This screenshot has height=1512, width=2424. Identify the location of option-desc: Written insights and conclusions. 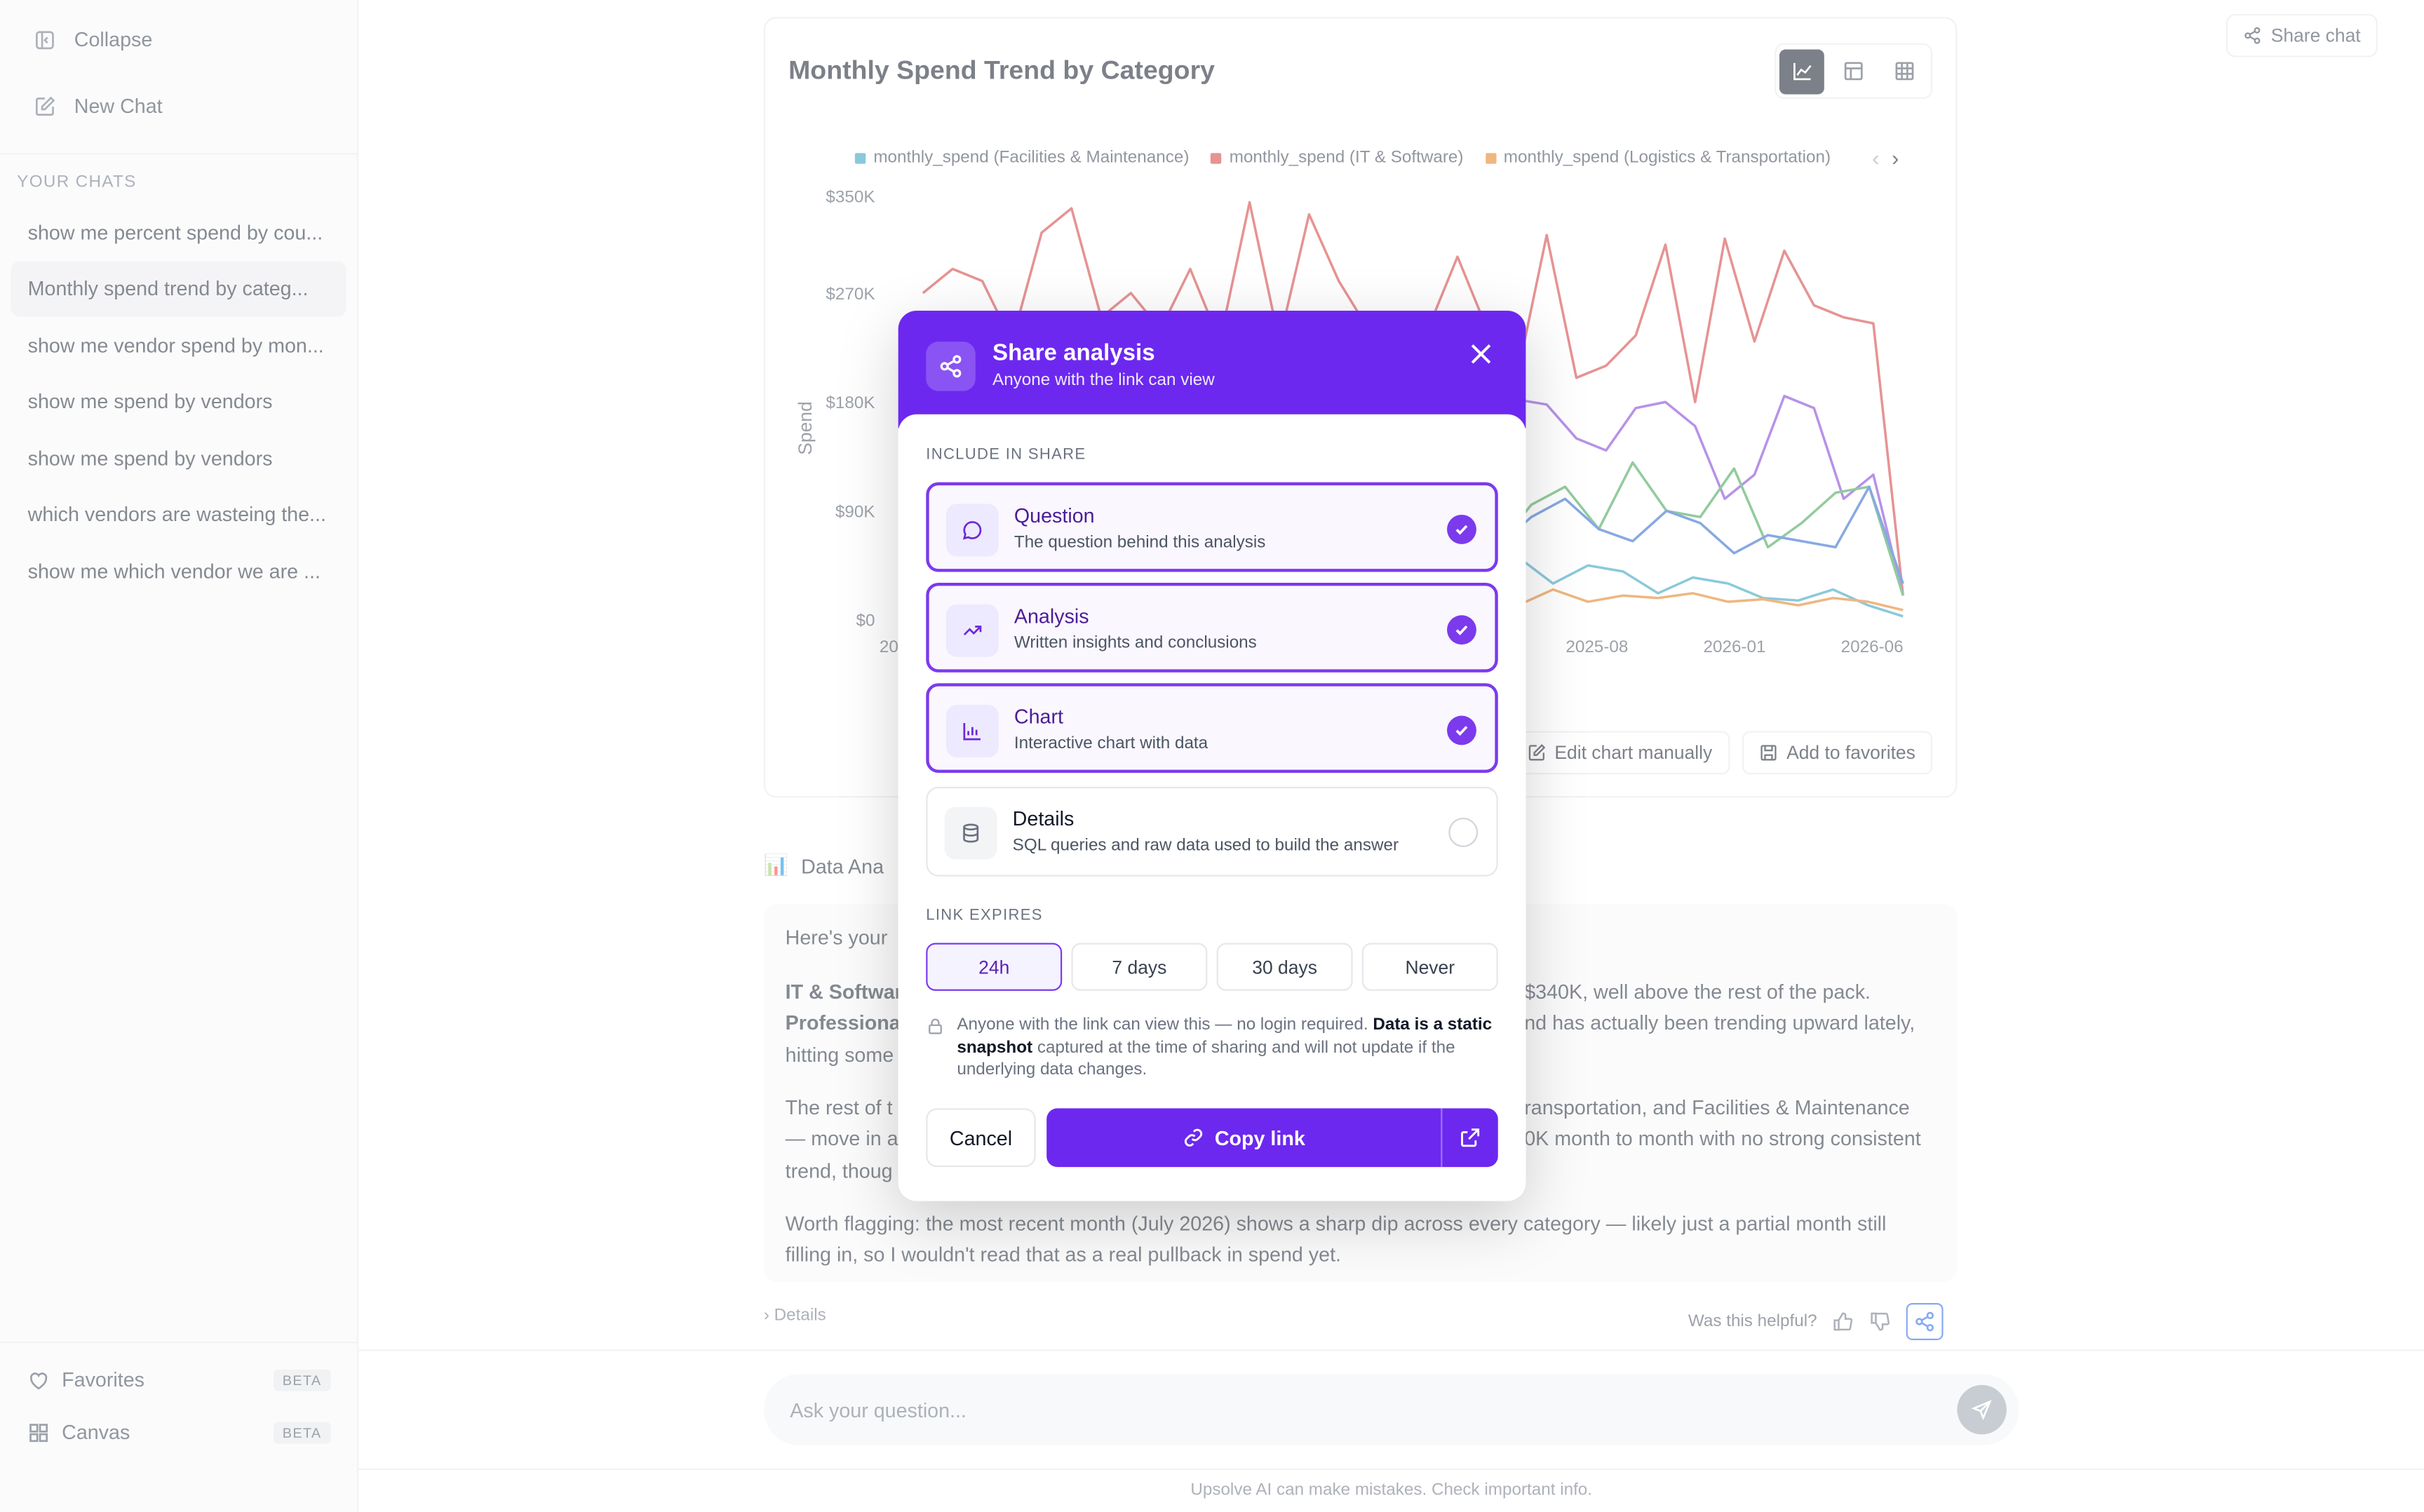
(1135, 643).